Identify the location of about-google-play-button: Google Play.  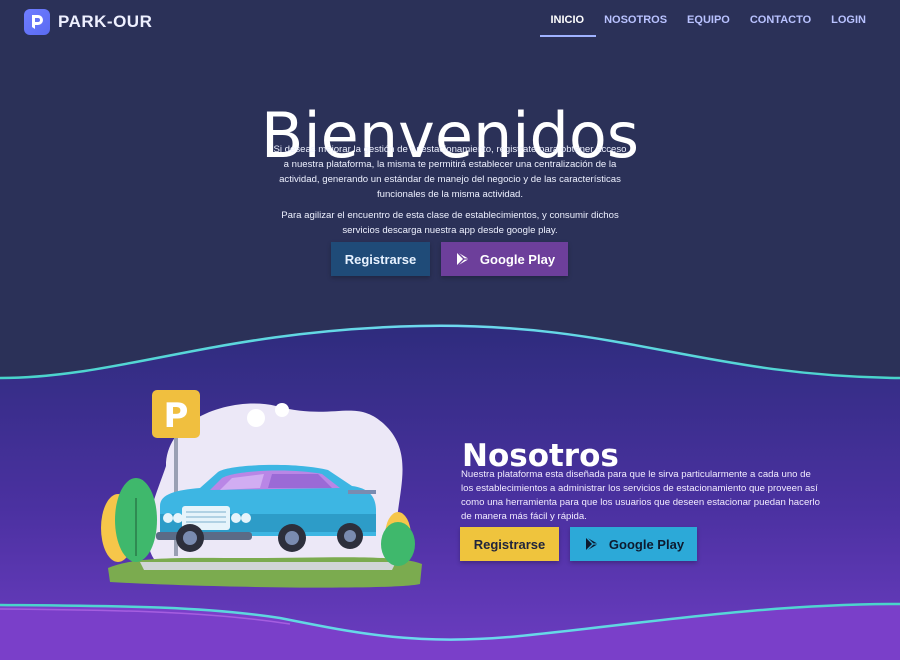
(633, 544).